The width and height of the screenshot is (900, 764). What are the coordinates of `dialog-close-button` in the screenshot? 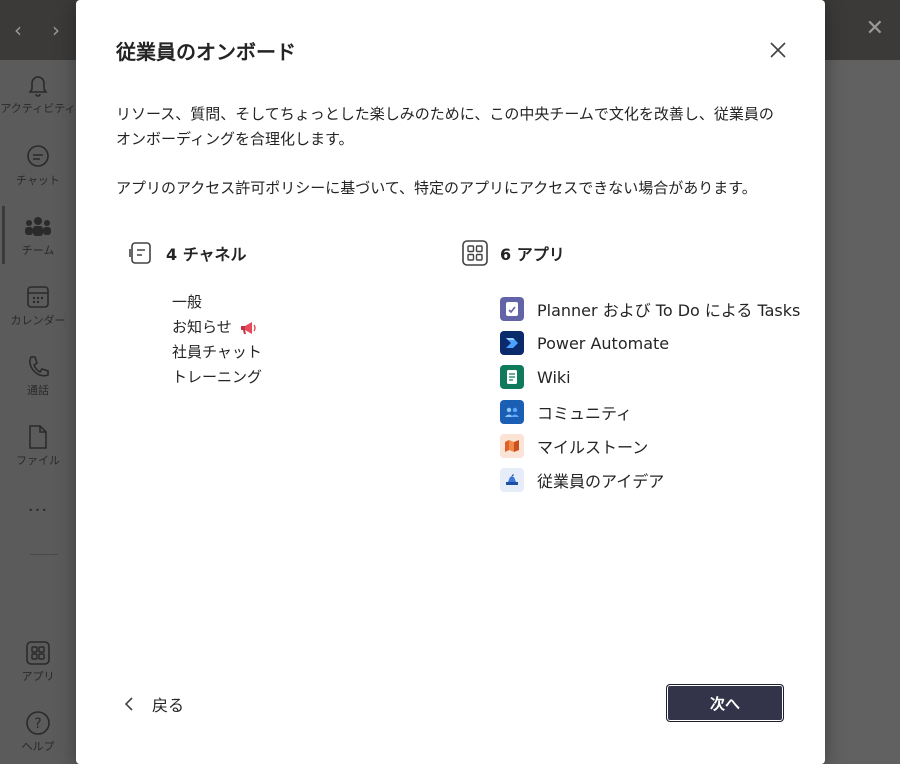 It's located at (778, 50).